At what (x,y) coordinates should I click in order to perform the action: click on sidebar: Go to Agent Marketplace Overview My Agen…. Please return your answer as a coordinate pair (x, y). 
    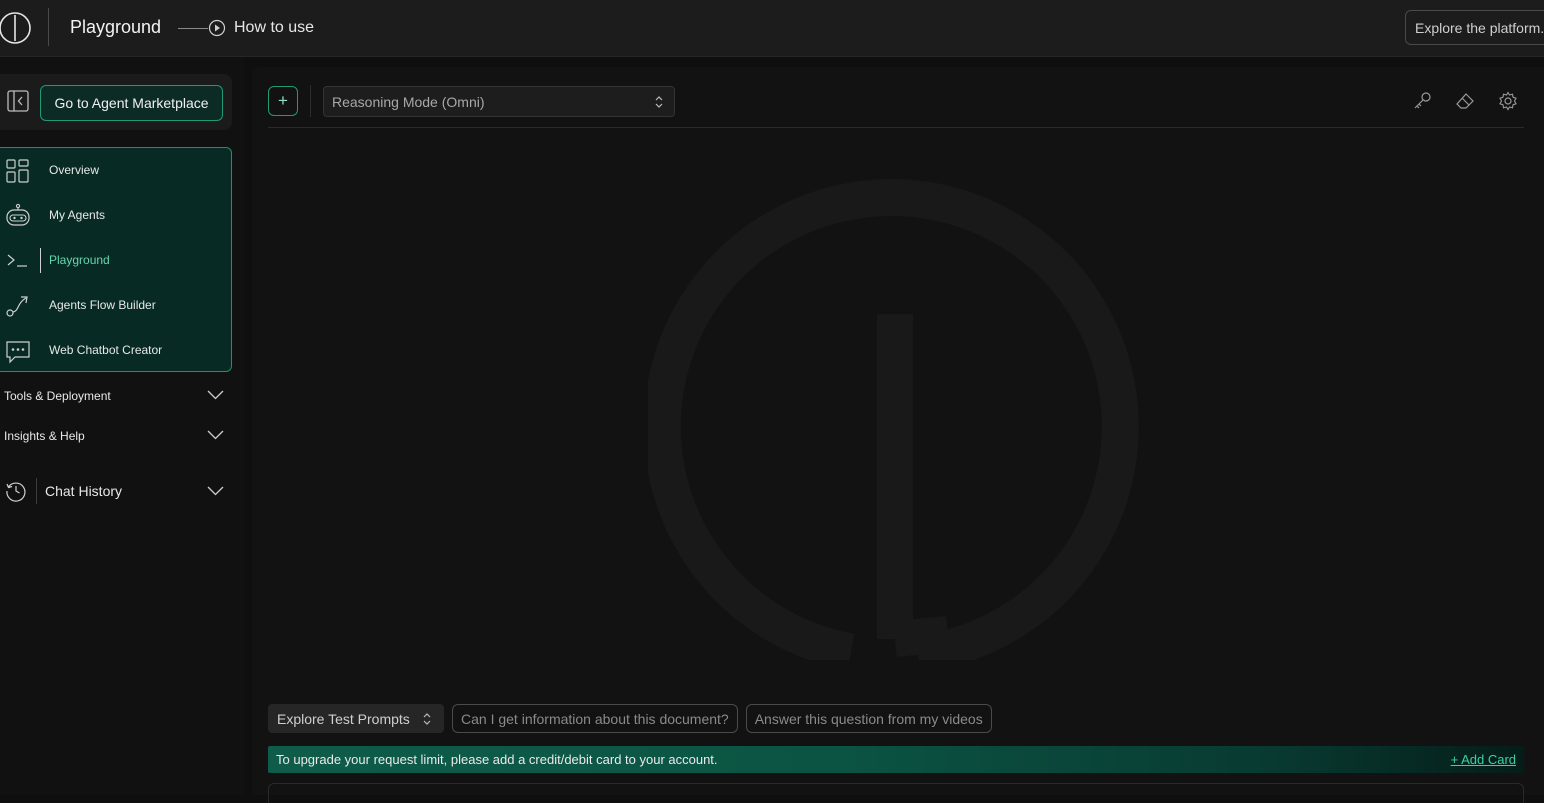
    Looking at the image, I should click on (122, 426).